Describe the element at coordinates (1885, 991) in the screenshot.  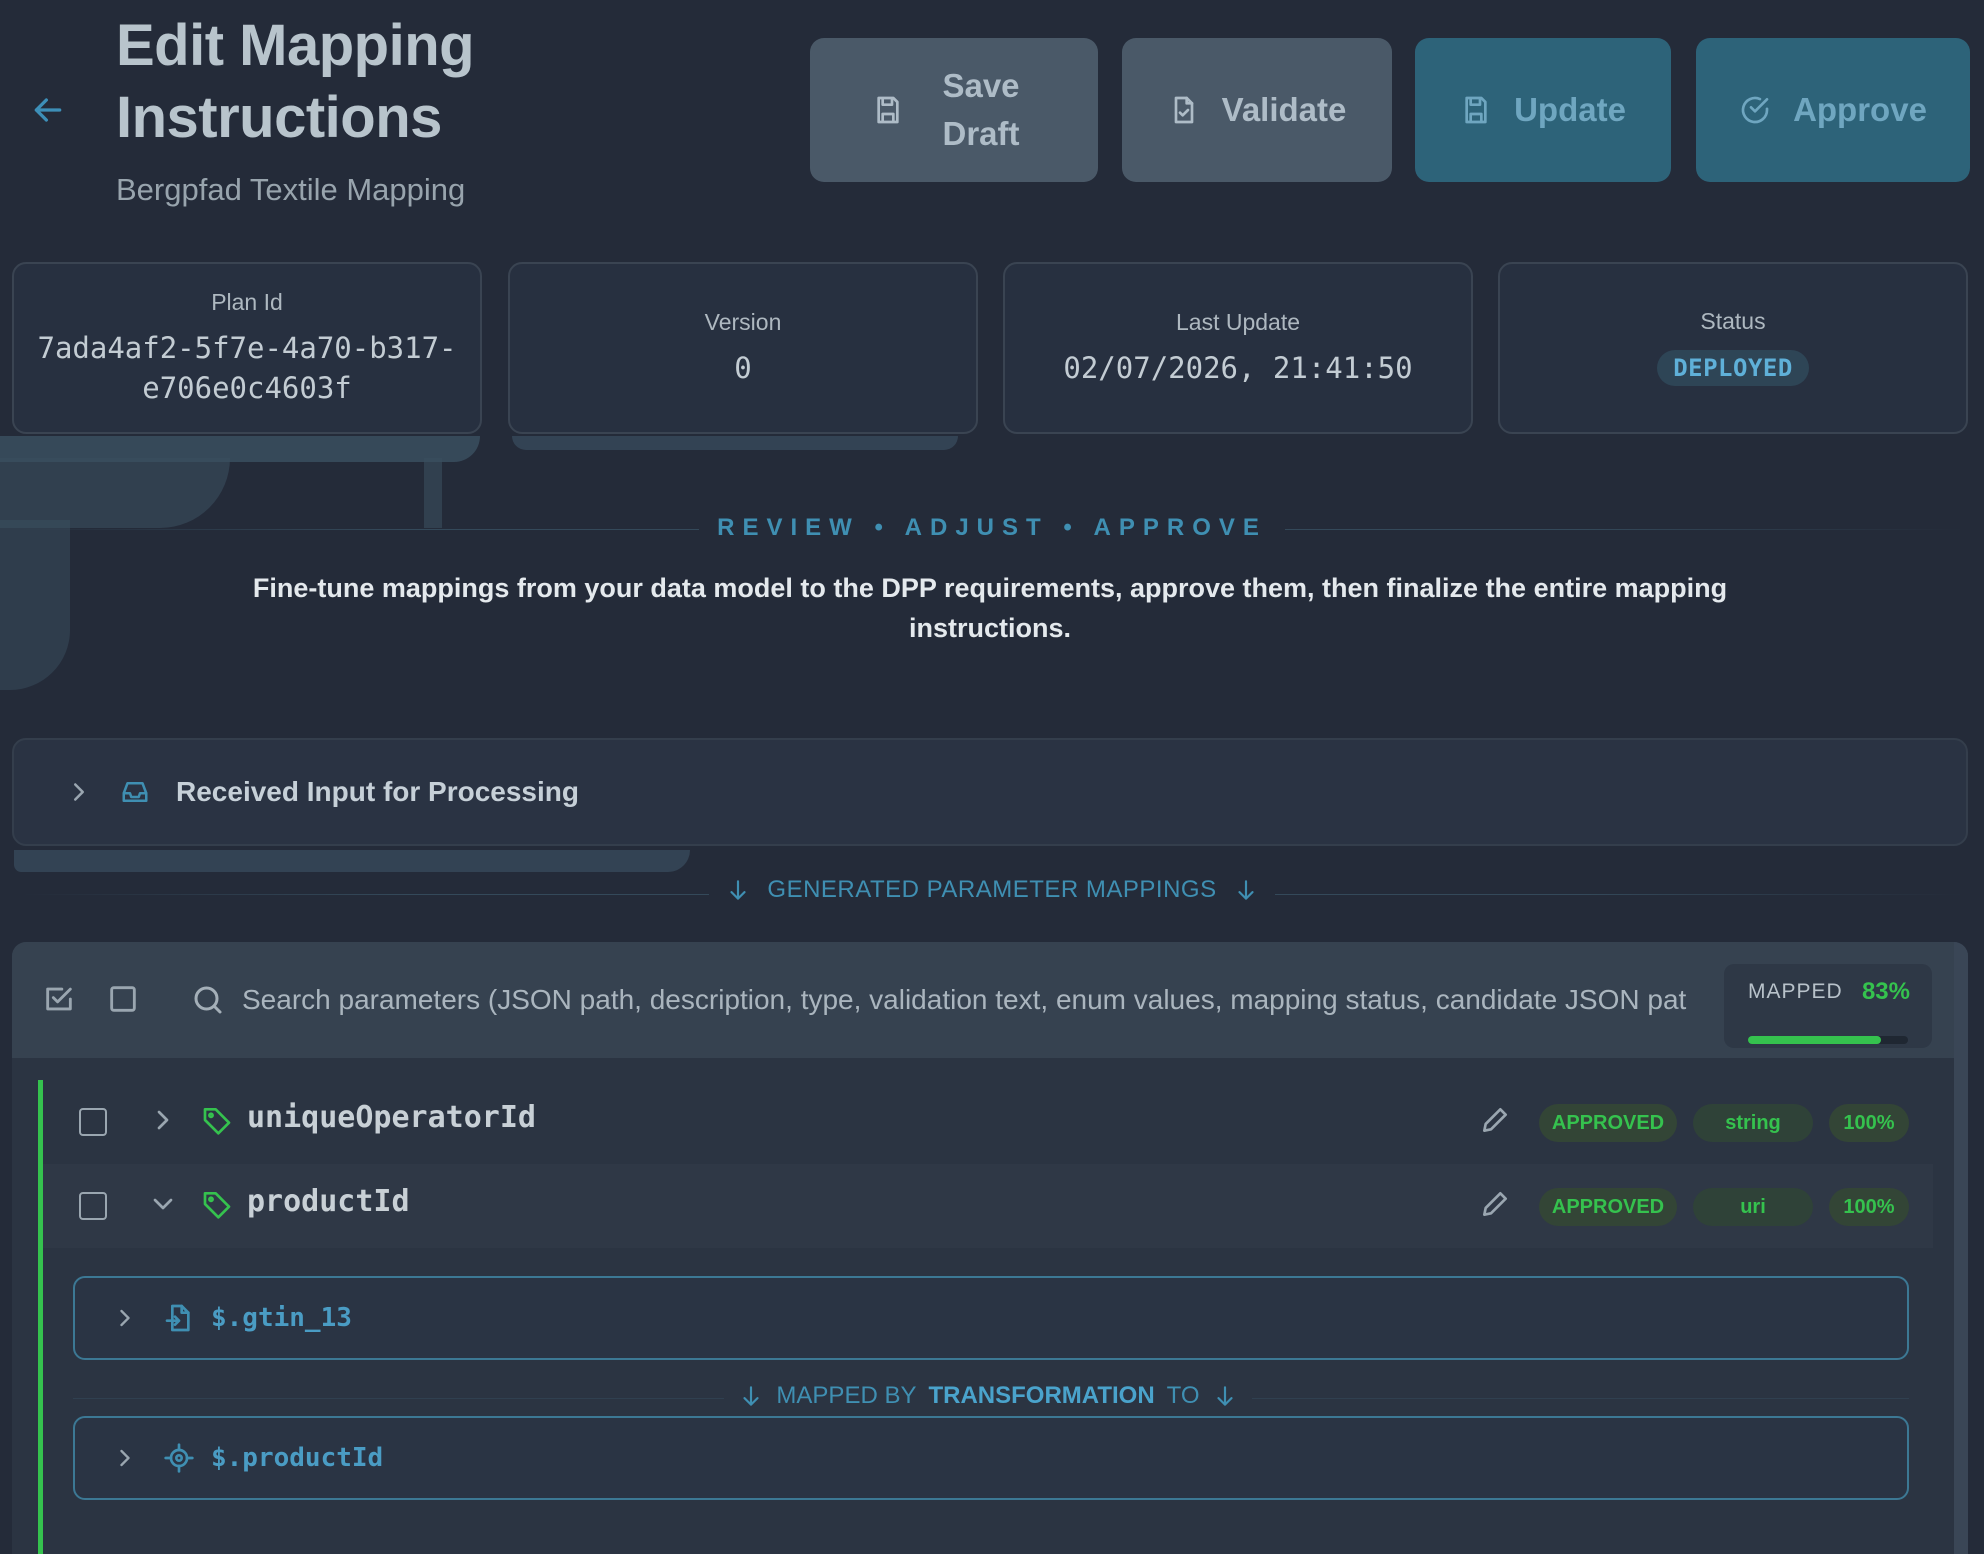
I see `mapped-percent: 83%` at that location.